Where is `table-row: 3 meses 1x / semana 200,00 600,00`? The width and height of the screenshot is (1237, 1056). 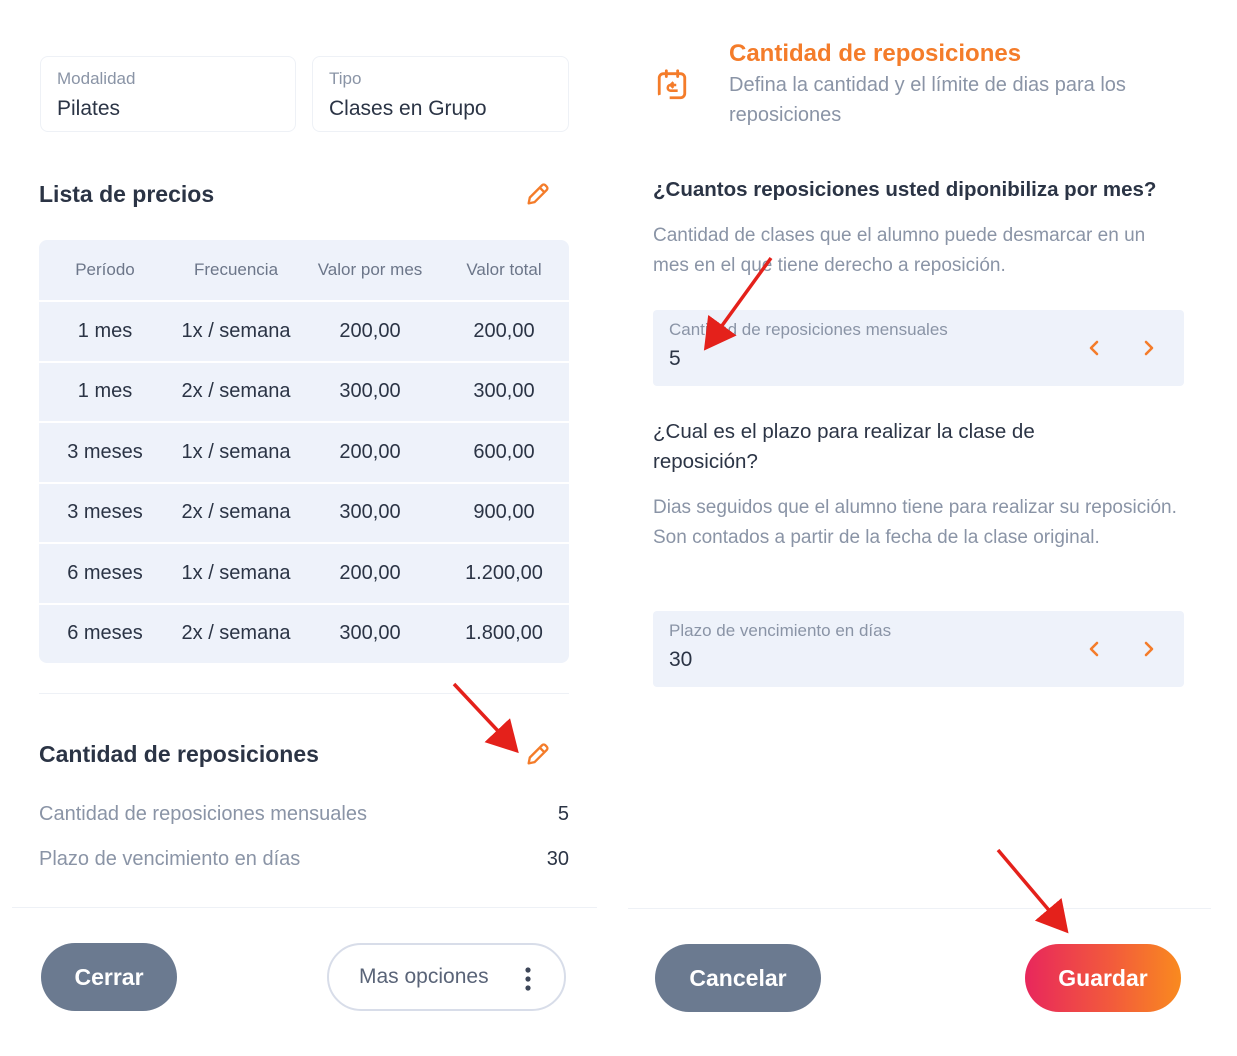
table-row: 3 meses 1x / semana 200,00 600,00 is located at coordinates (304, 451).